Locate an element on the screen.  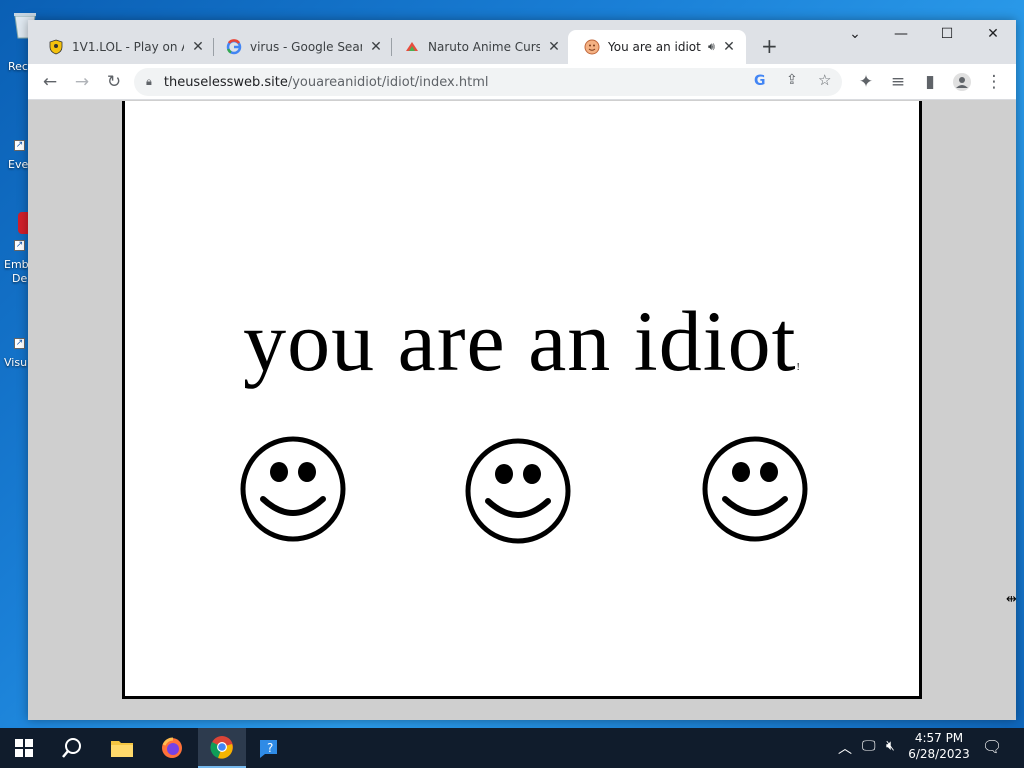
firefox-button is located at coordinates (172, 748).